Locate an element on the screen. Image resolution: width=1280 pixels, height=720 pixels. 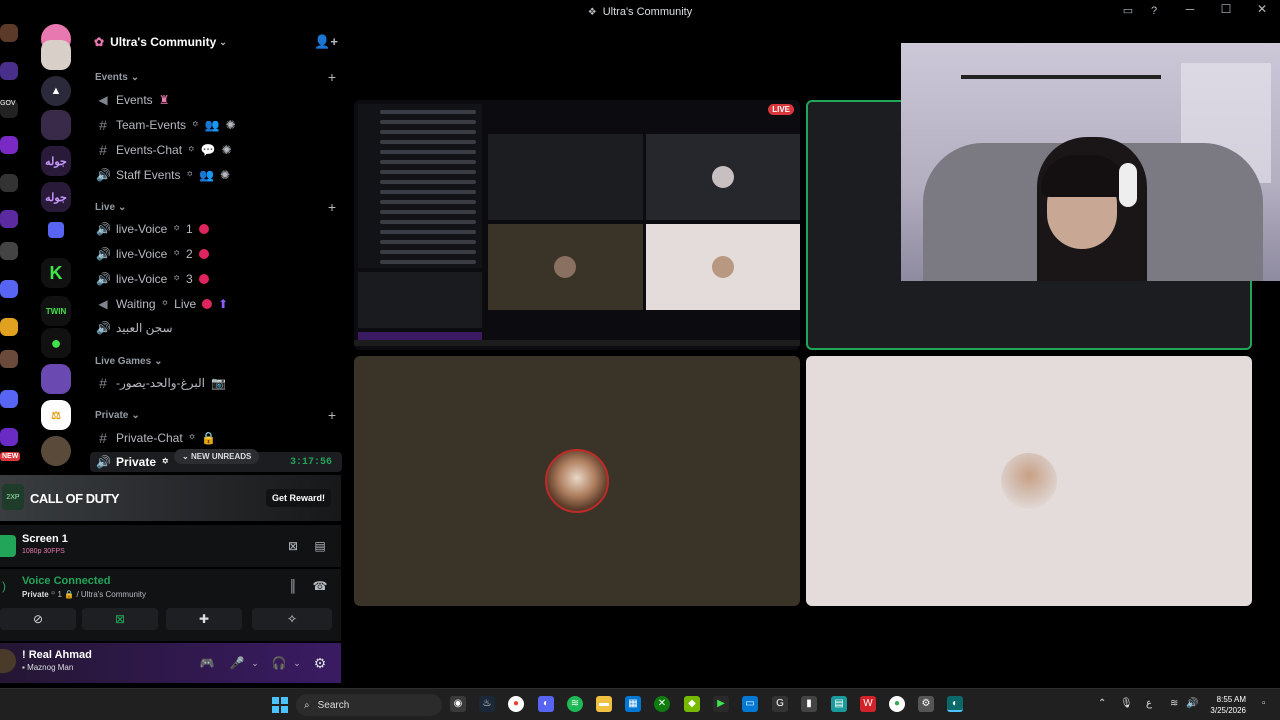
folder-icon is located at coordinates (56, 230).